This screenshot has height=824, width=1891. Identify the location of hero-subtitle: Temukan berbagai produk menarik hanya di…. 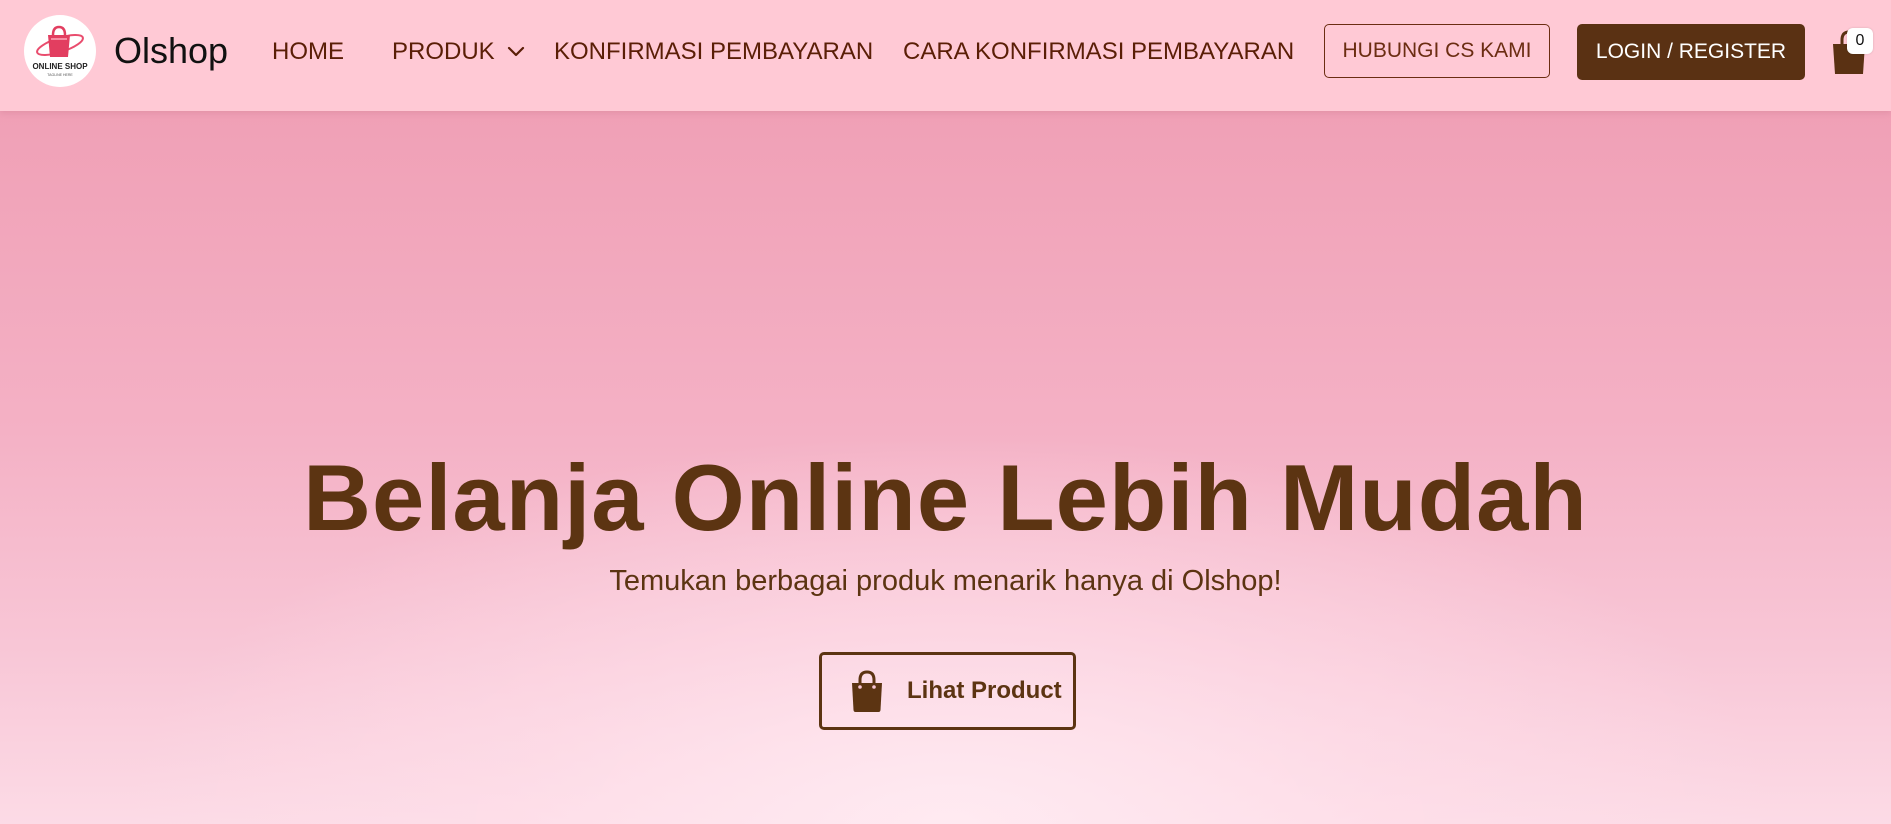
(945, 581).